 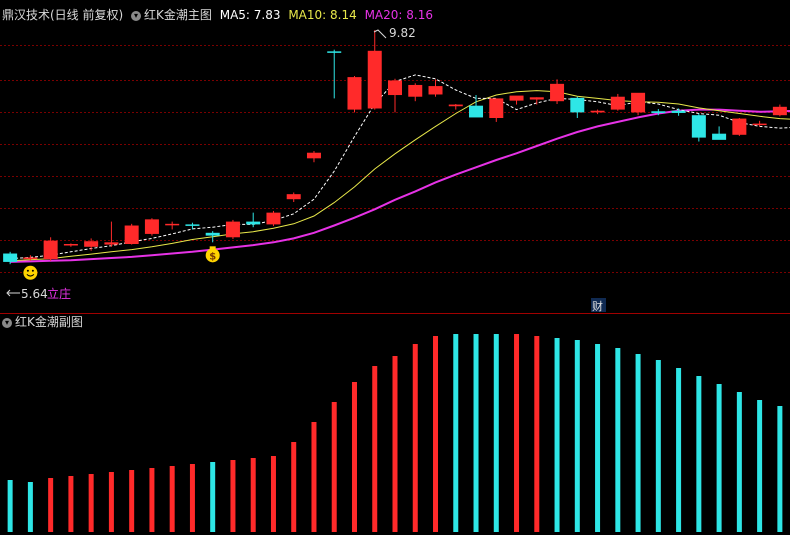 I want to click on money-bag-symbol: $, so click(x=212, y=256).